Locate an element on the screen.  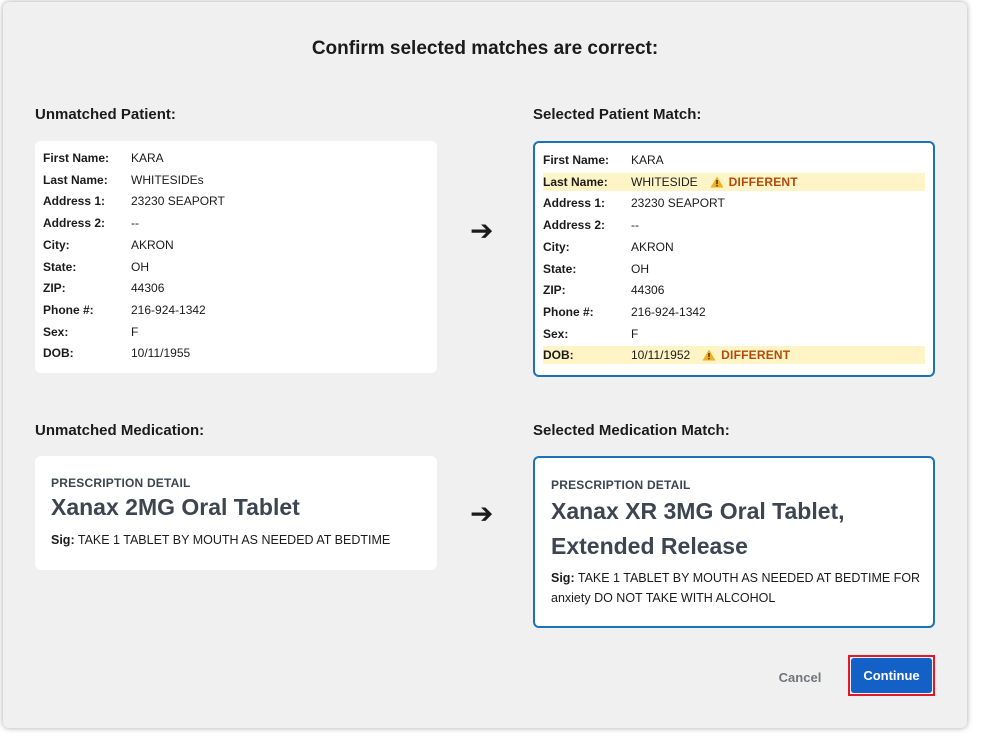
unmatched-patient-label: Unmatched Patient: is located at coordinates (105, 114).